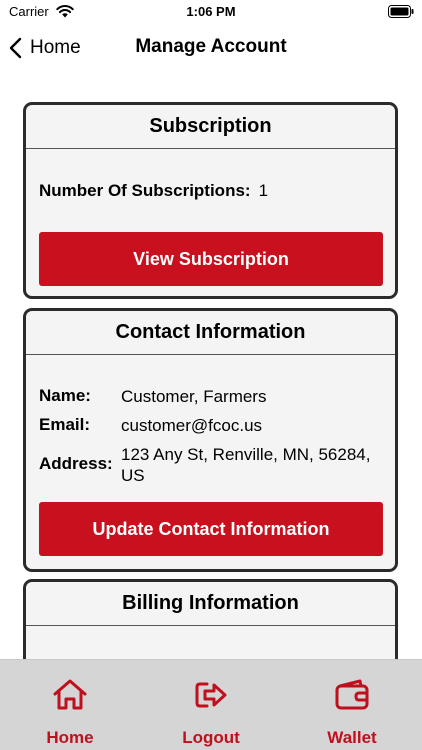  I want to click on contact-name-row: Name: Customer, Farmers, so click(205, 396).